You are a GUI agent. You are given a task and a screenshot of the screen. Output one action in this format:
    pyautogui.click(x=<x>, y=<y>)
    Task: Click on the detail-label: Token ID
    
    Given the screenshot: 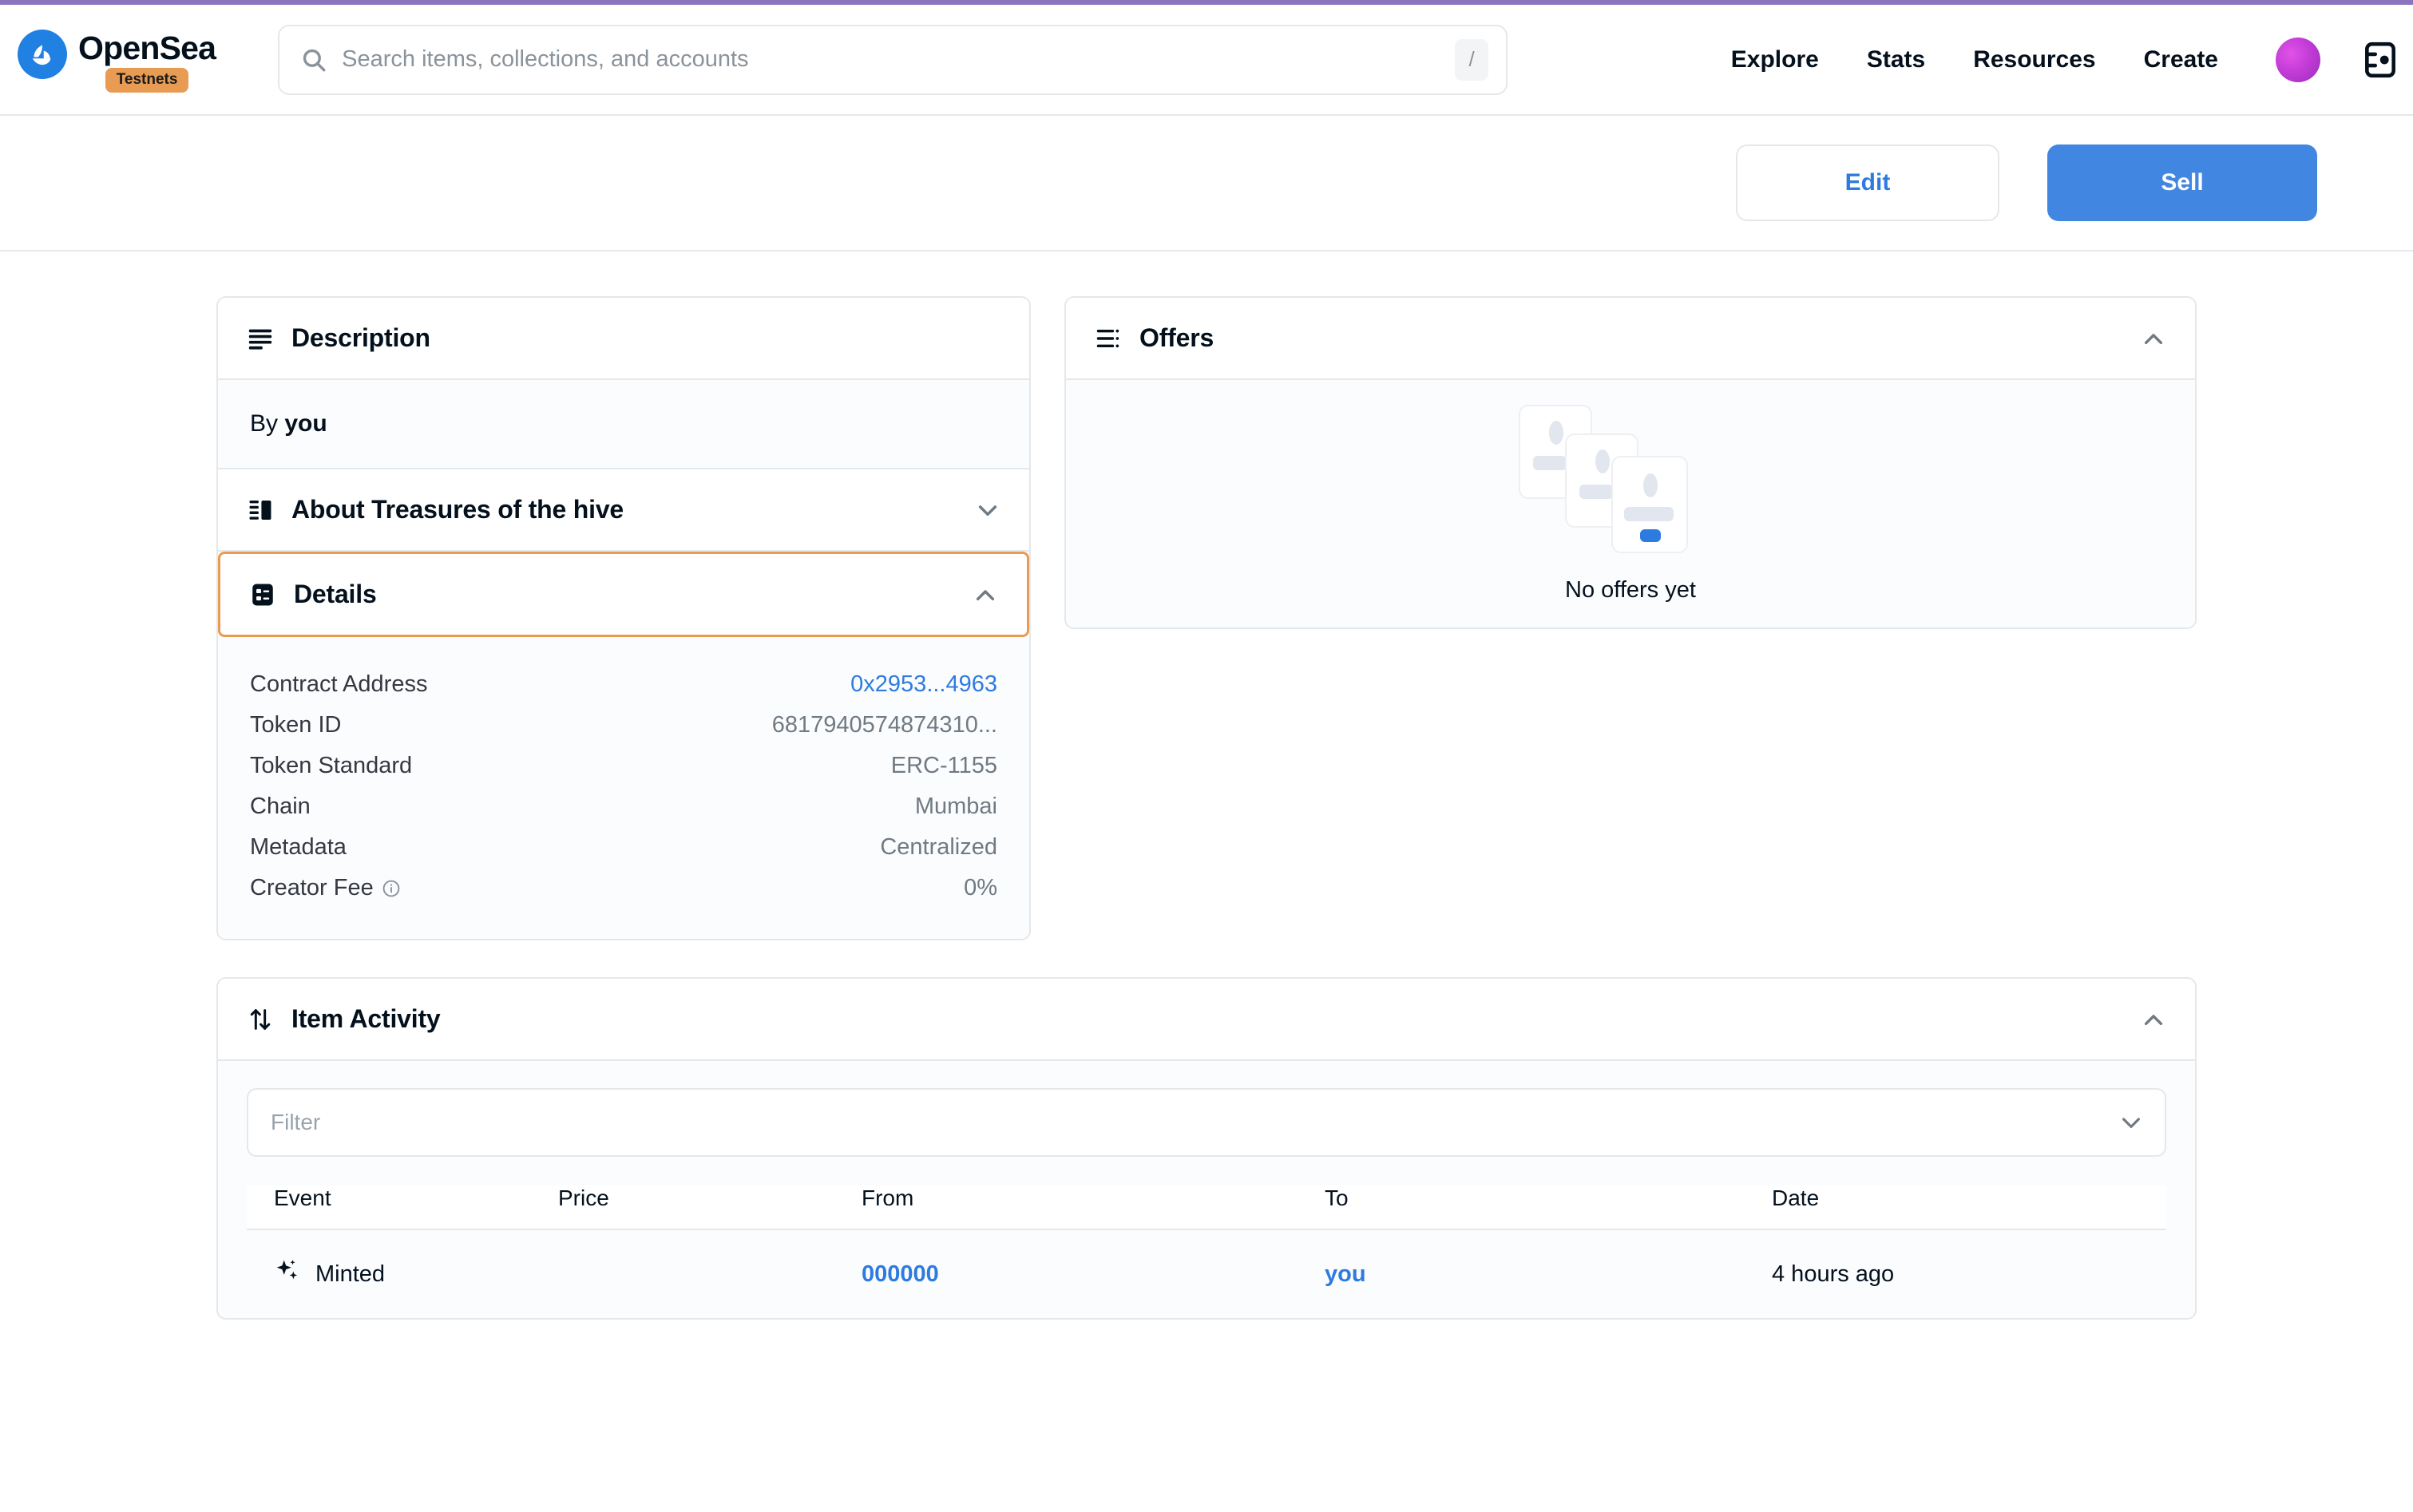 What is the action you would take?
    pyautogui.click(x=296, y=725)
    